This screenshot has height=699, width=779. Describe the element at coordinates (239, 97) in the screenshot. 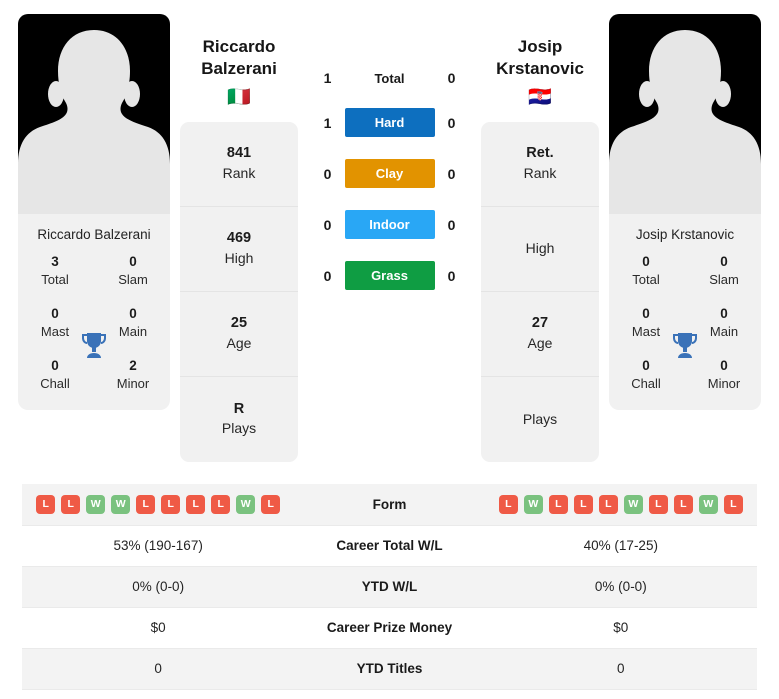

I see `italy-flag: 🇮🇹` at that location.